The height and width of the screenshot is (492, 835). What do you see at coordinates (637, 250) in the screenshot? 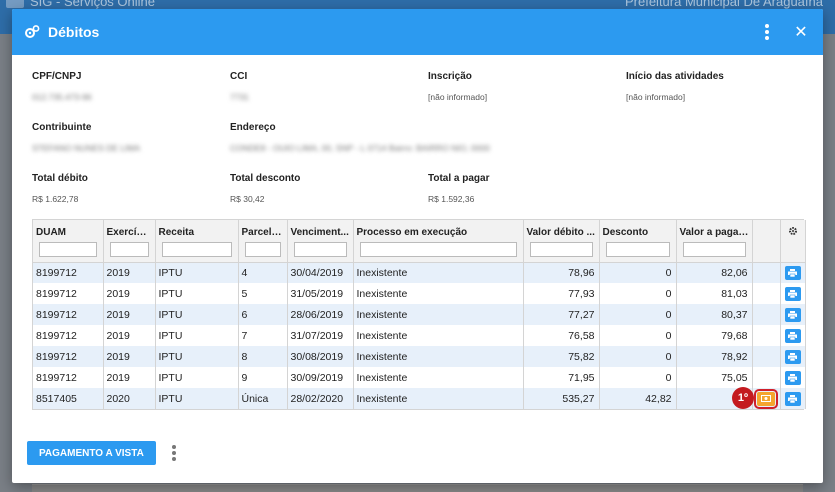
I see `filter-input-desconto` at bounding box center [637, 250].